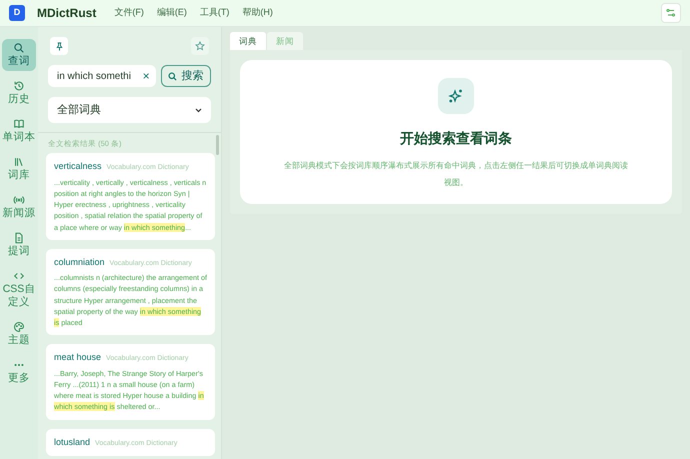 This screenshot has height=459, width=690. I want to click on result-word: verticalness, so click(78, 167).